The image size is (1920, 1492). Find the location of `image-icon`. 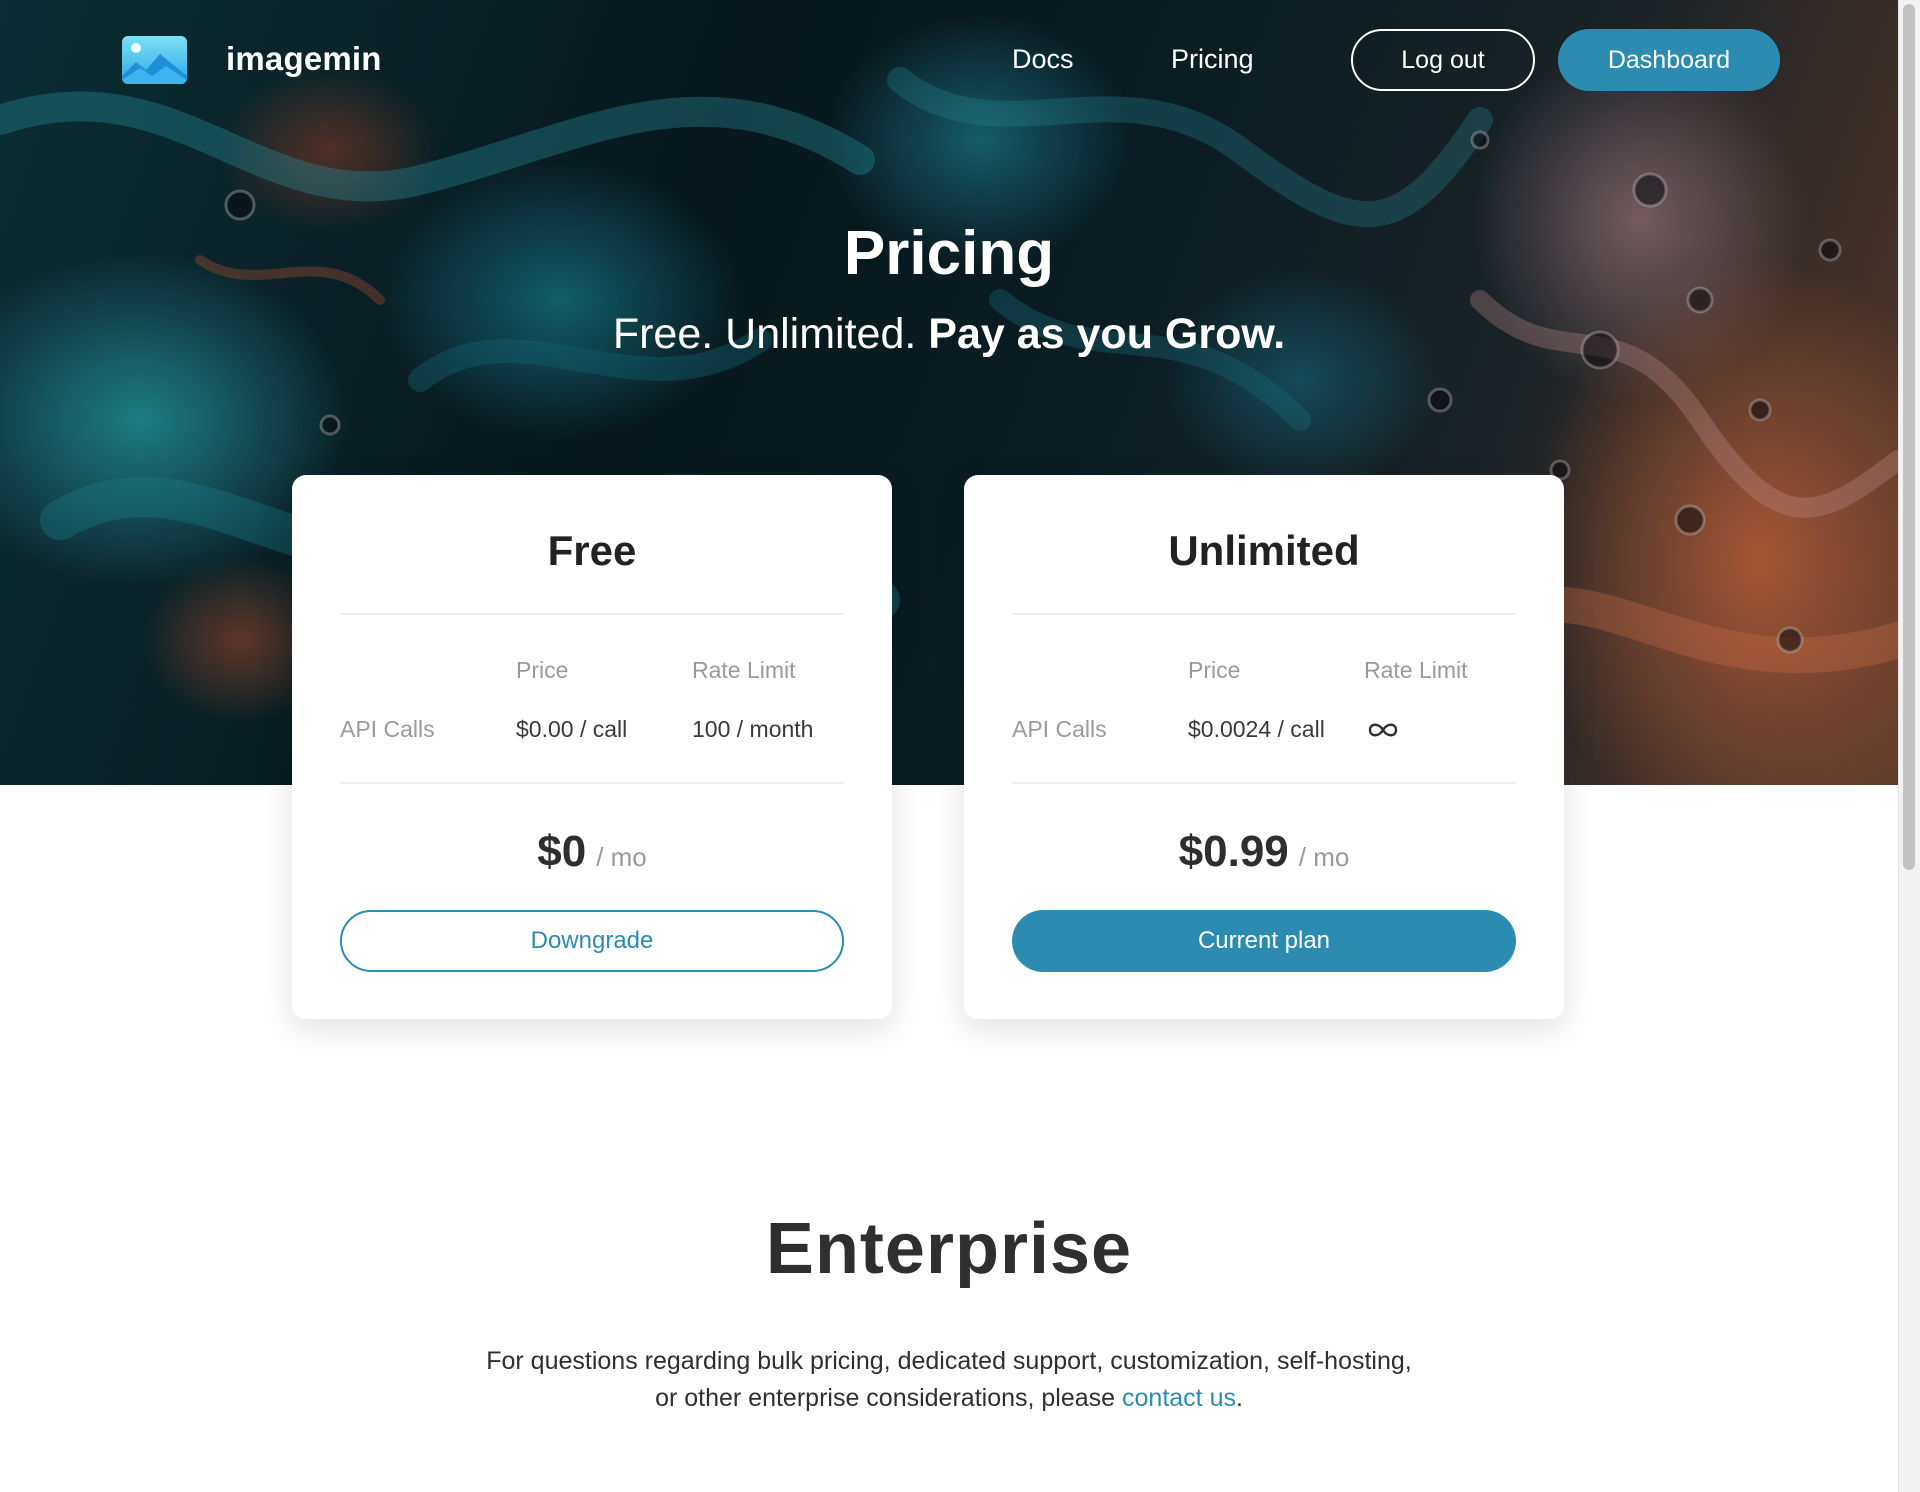

image-icon is located at coordinates (154, 60).